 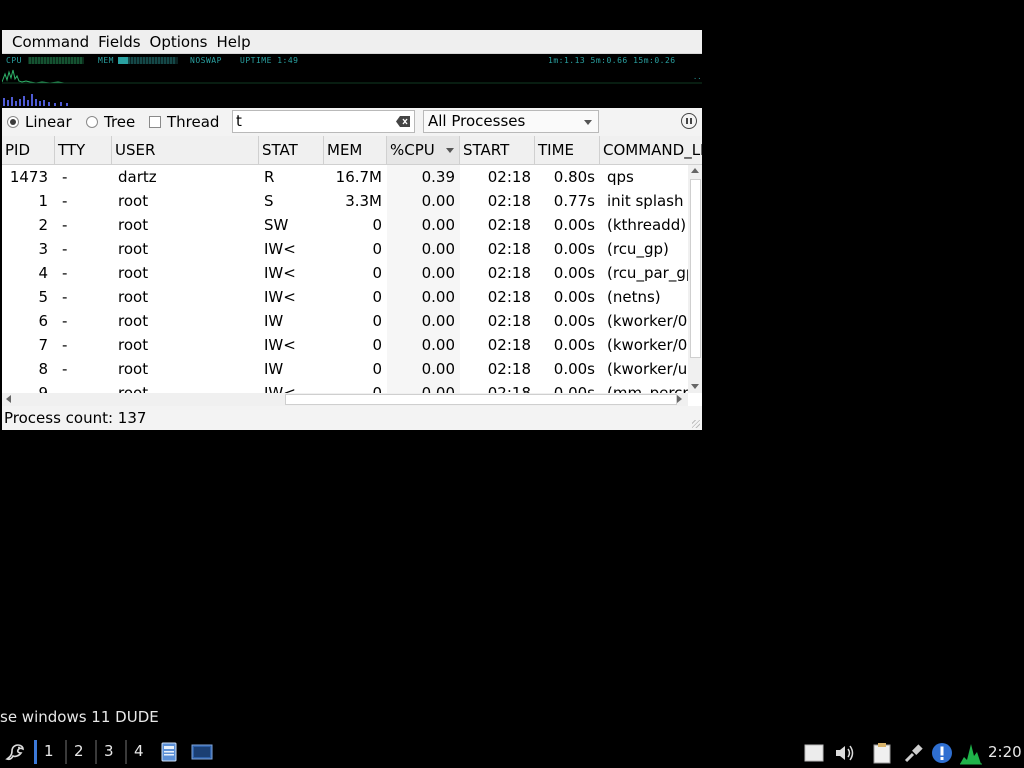 I want to click on table-row: 6- root IW 0 0.00 02:18 0.00s (kworker/0, so click(x=345, y=321).